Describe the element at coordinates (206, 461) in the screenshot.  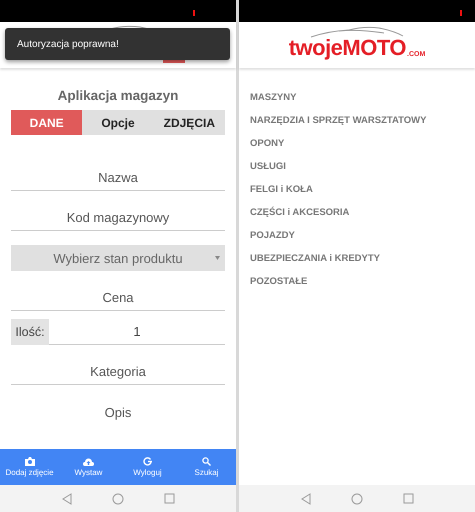
I see `search-icon` at that location.